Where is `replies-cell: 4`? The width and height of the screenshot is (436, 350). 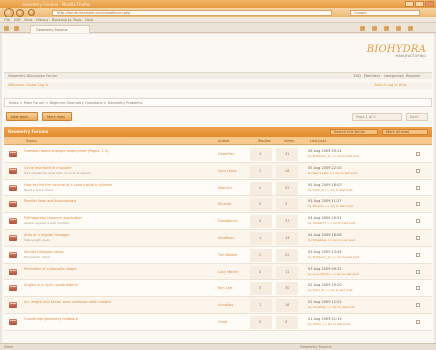
replies-cell: 4 is located at coordinates (261, 222).